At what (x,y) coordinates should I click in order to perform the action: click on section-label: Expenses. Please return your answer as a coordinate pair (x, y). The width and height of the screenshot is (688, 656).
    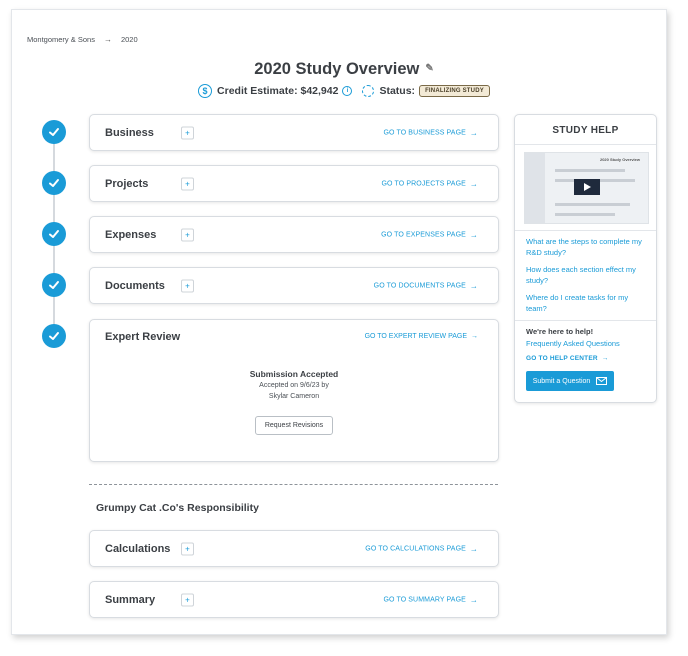
    Looking at the image, I should click on (131, 234).